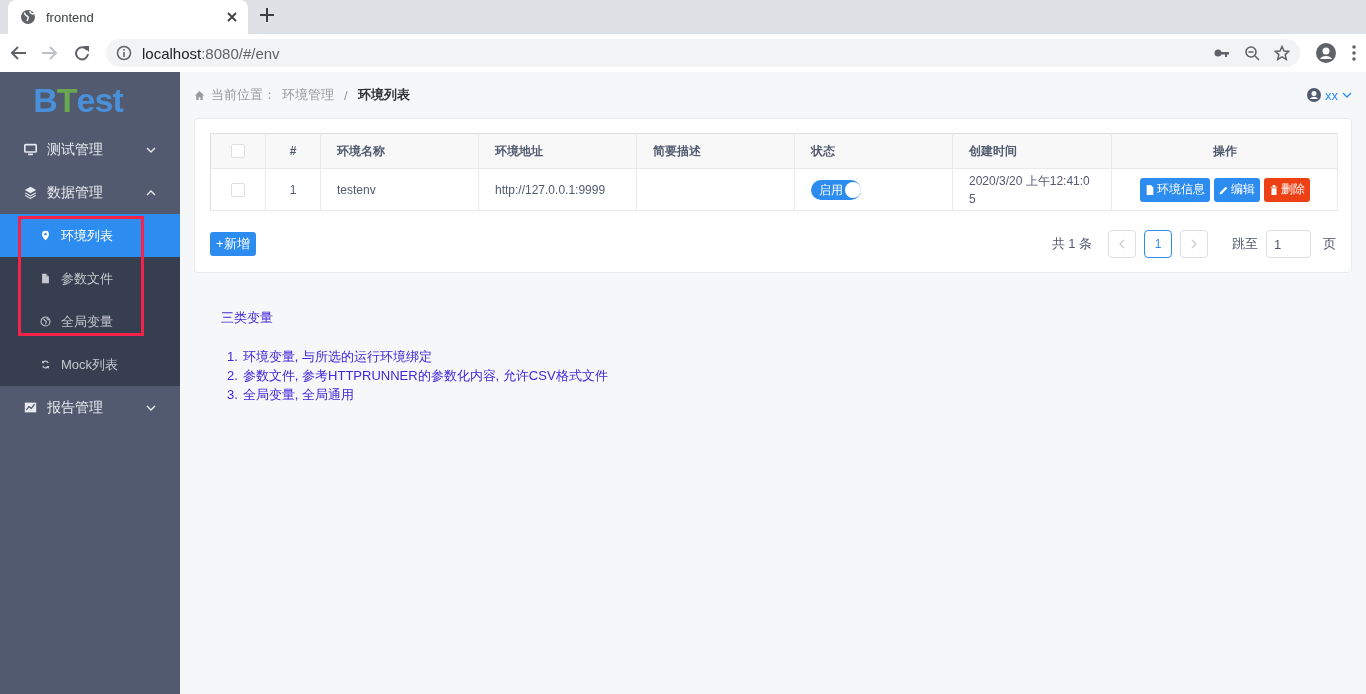  Describe the element at coordinates (293, 189) in the screenshot. I see `row-number: 1` at that location.